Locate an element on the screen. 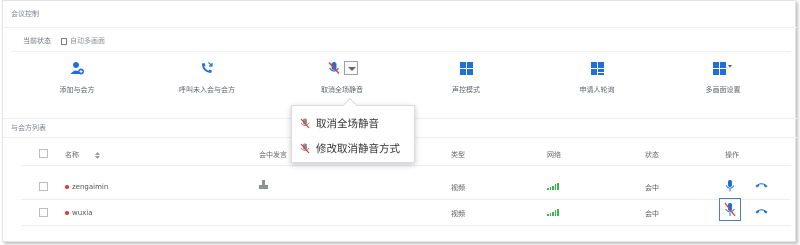 This screenshot has width=800, height=245. table-row: wuxia 视频 会中 is located at coordinates (406, 211).